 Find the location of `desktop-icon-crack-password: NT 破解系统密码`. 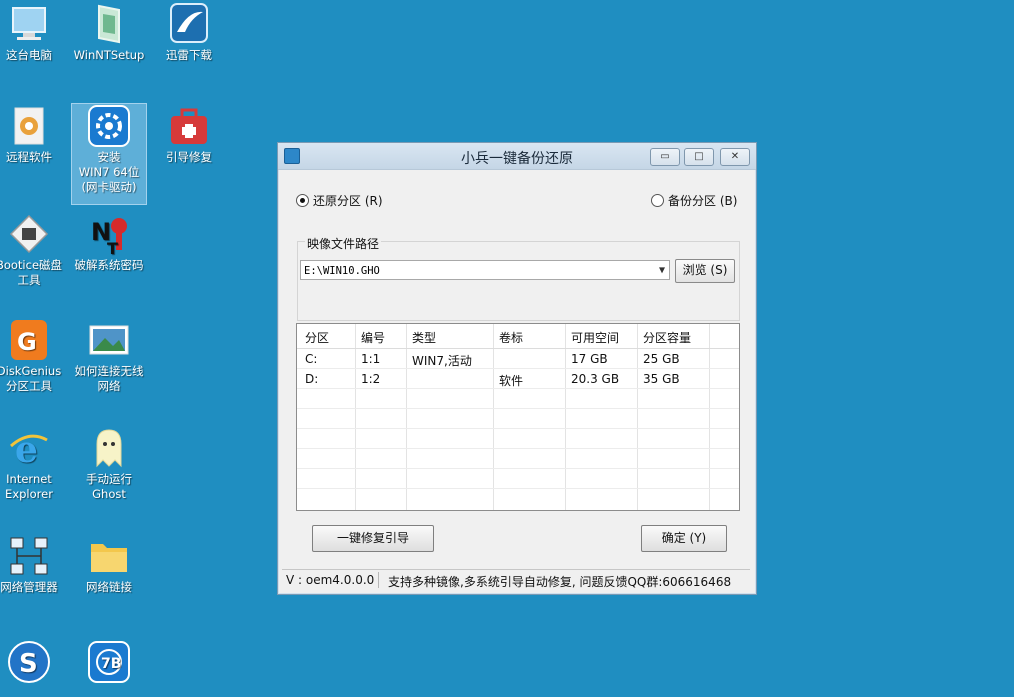

desktop-icon-crack-password: NT 破解系统密码 is located at coordinates (109, 242).